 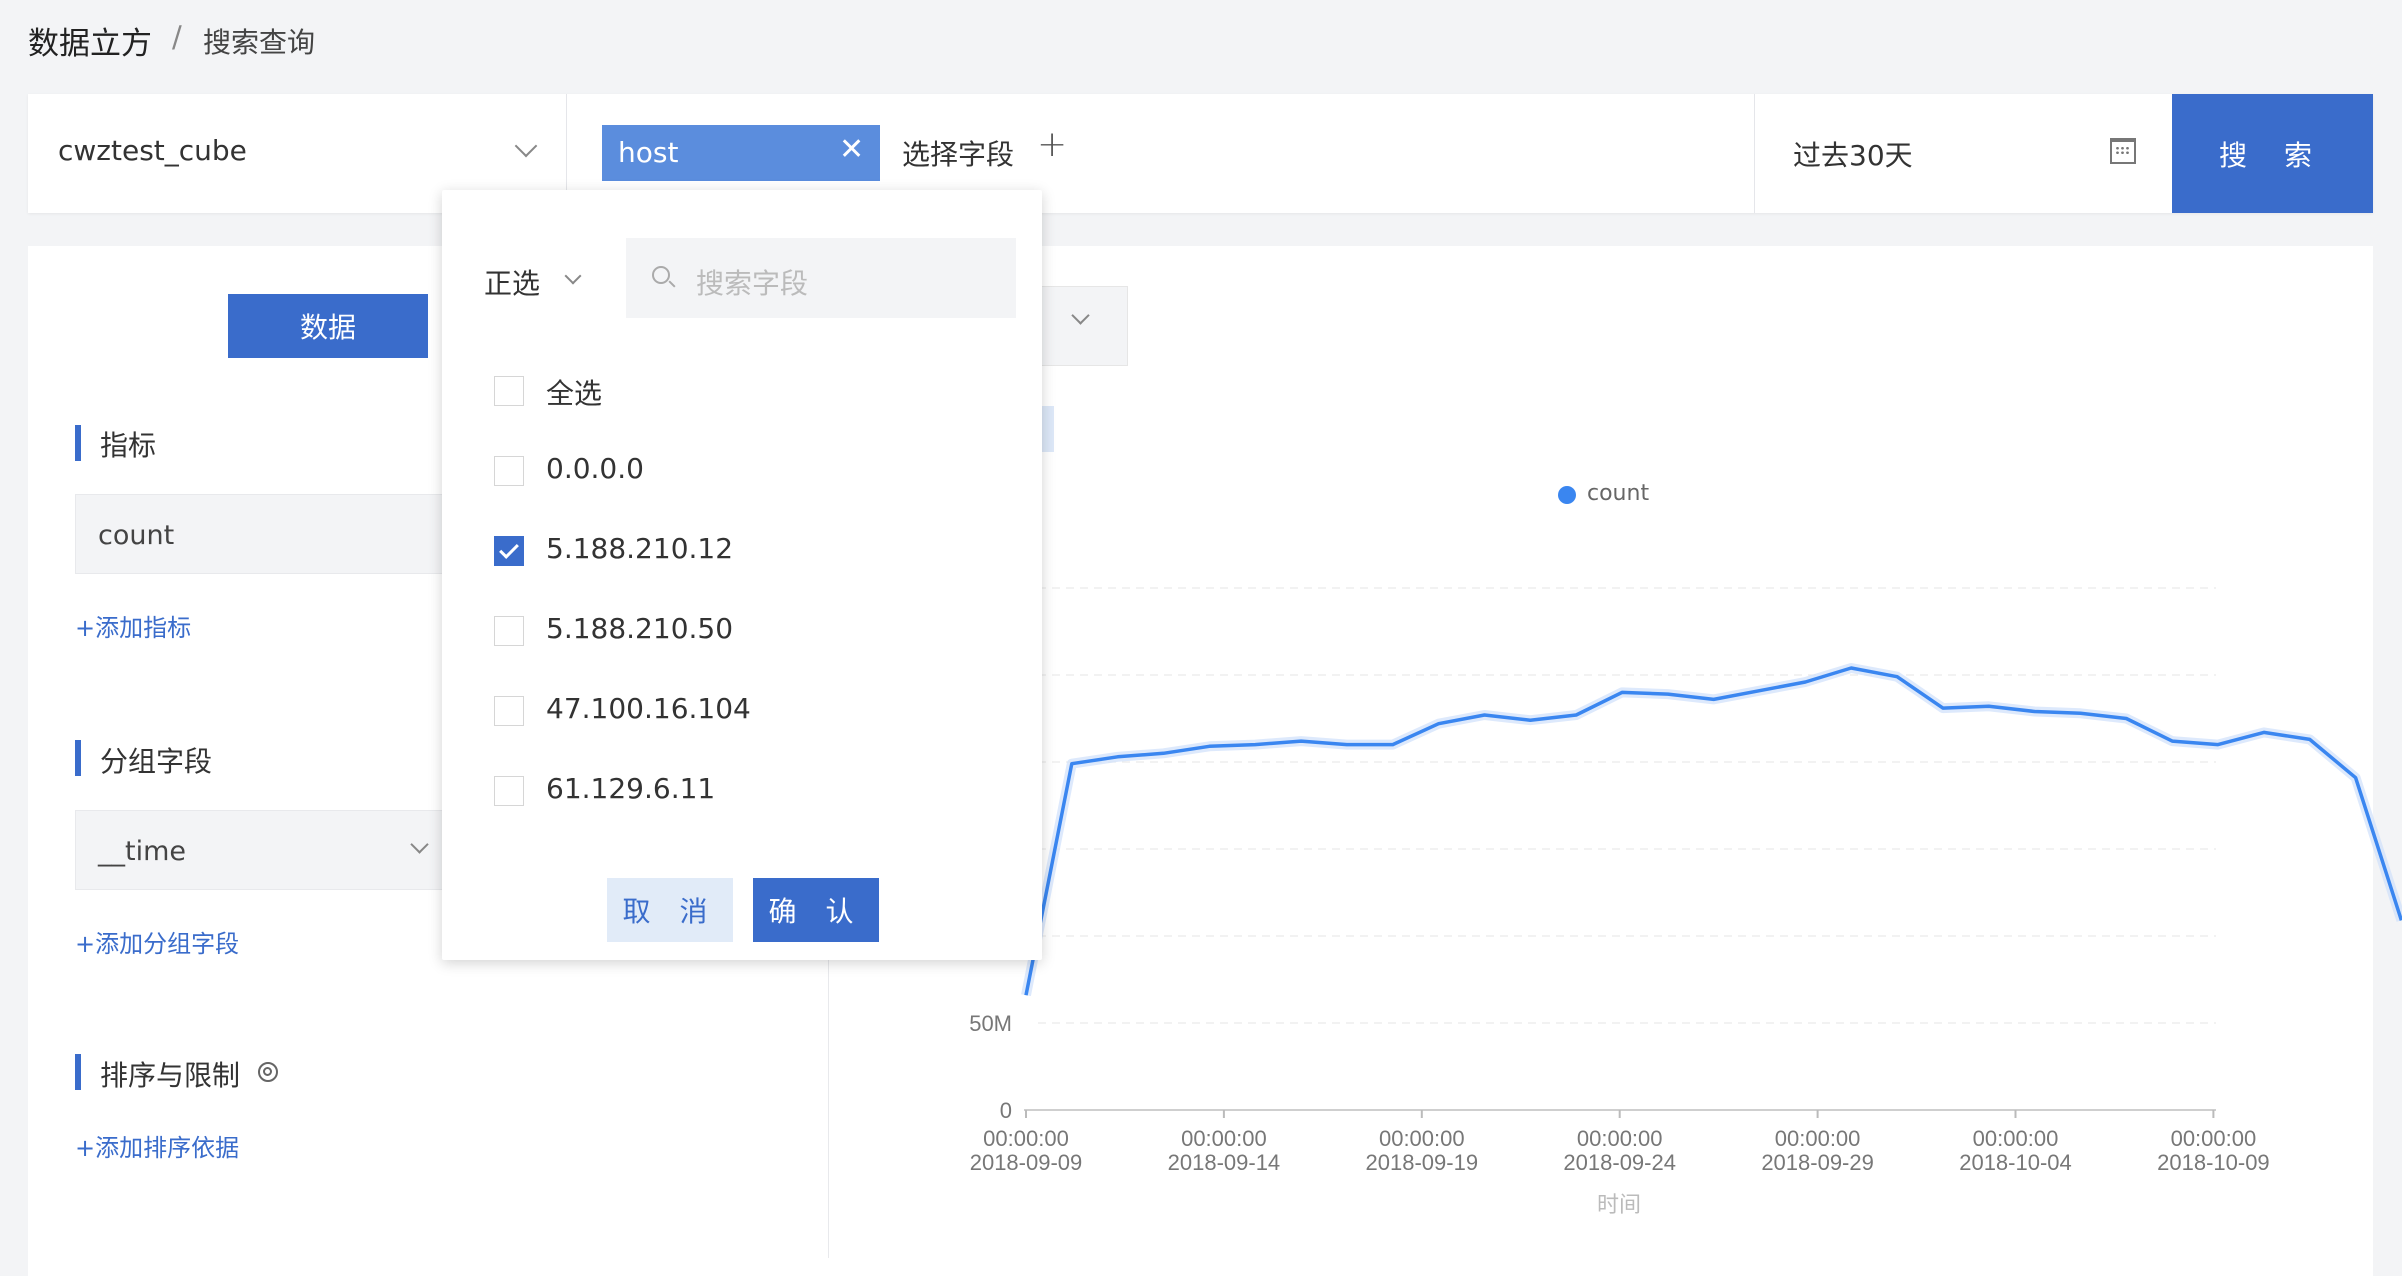 I want to click on option-label: 0.0.0.0, so click(x=595, y=468).